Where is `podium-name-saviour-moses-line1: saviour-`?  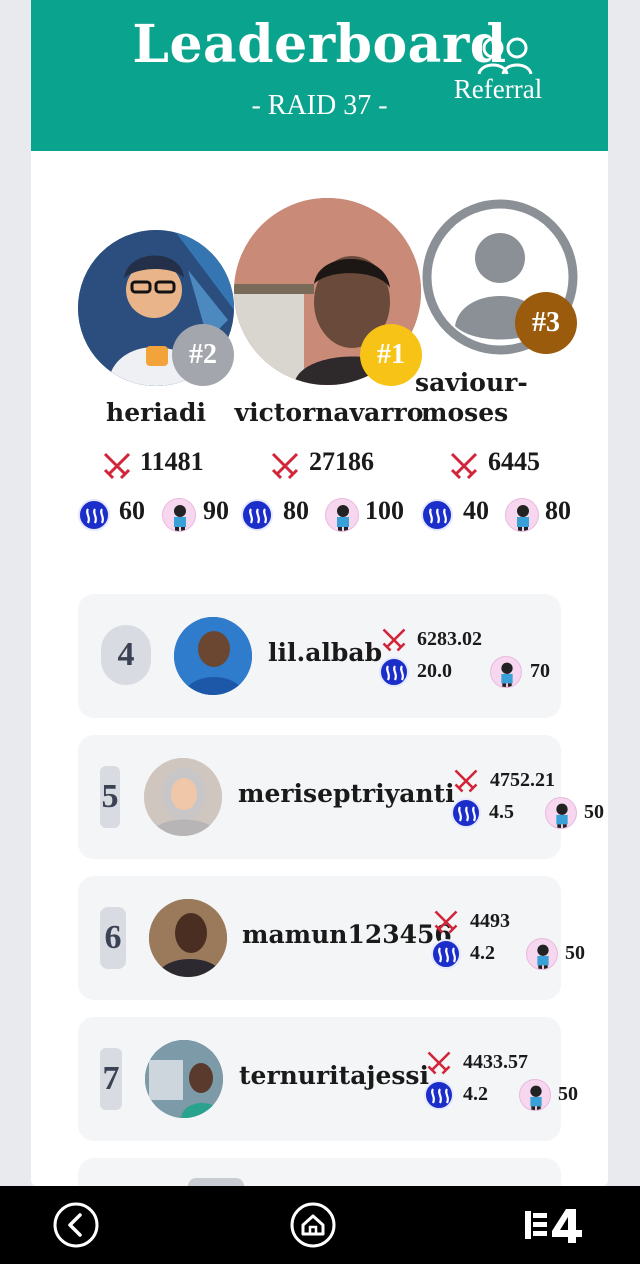 podium-name-saviour-moses-line1: saviour- is located at coordinates (471, 382).